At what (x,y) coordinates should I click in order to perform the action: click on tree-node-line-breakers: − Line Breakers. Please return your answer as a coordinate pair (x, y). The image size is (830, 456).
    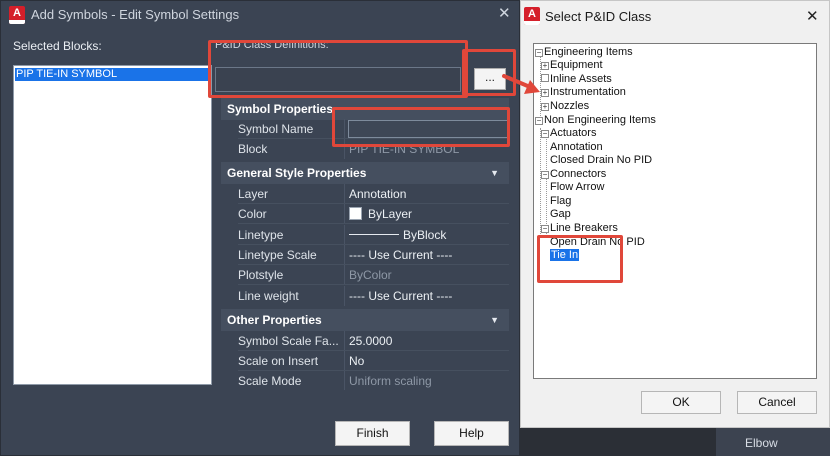
    Looking at the image, I should click on (579, 228).